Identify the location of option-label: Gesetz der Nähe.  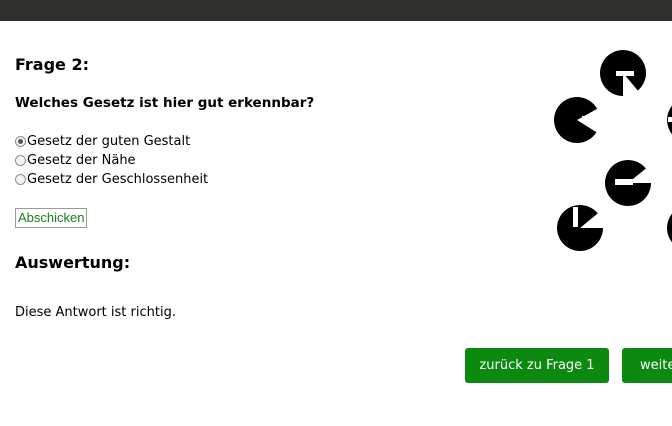
(81, 160).